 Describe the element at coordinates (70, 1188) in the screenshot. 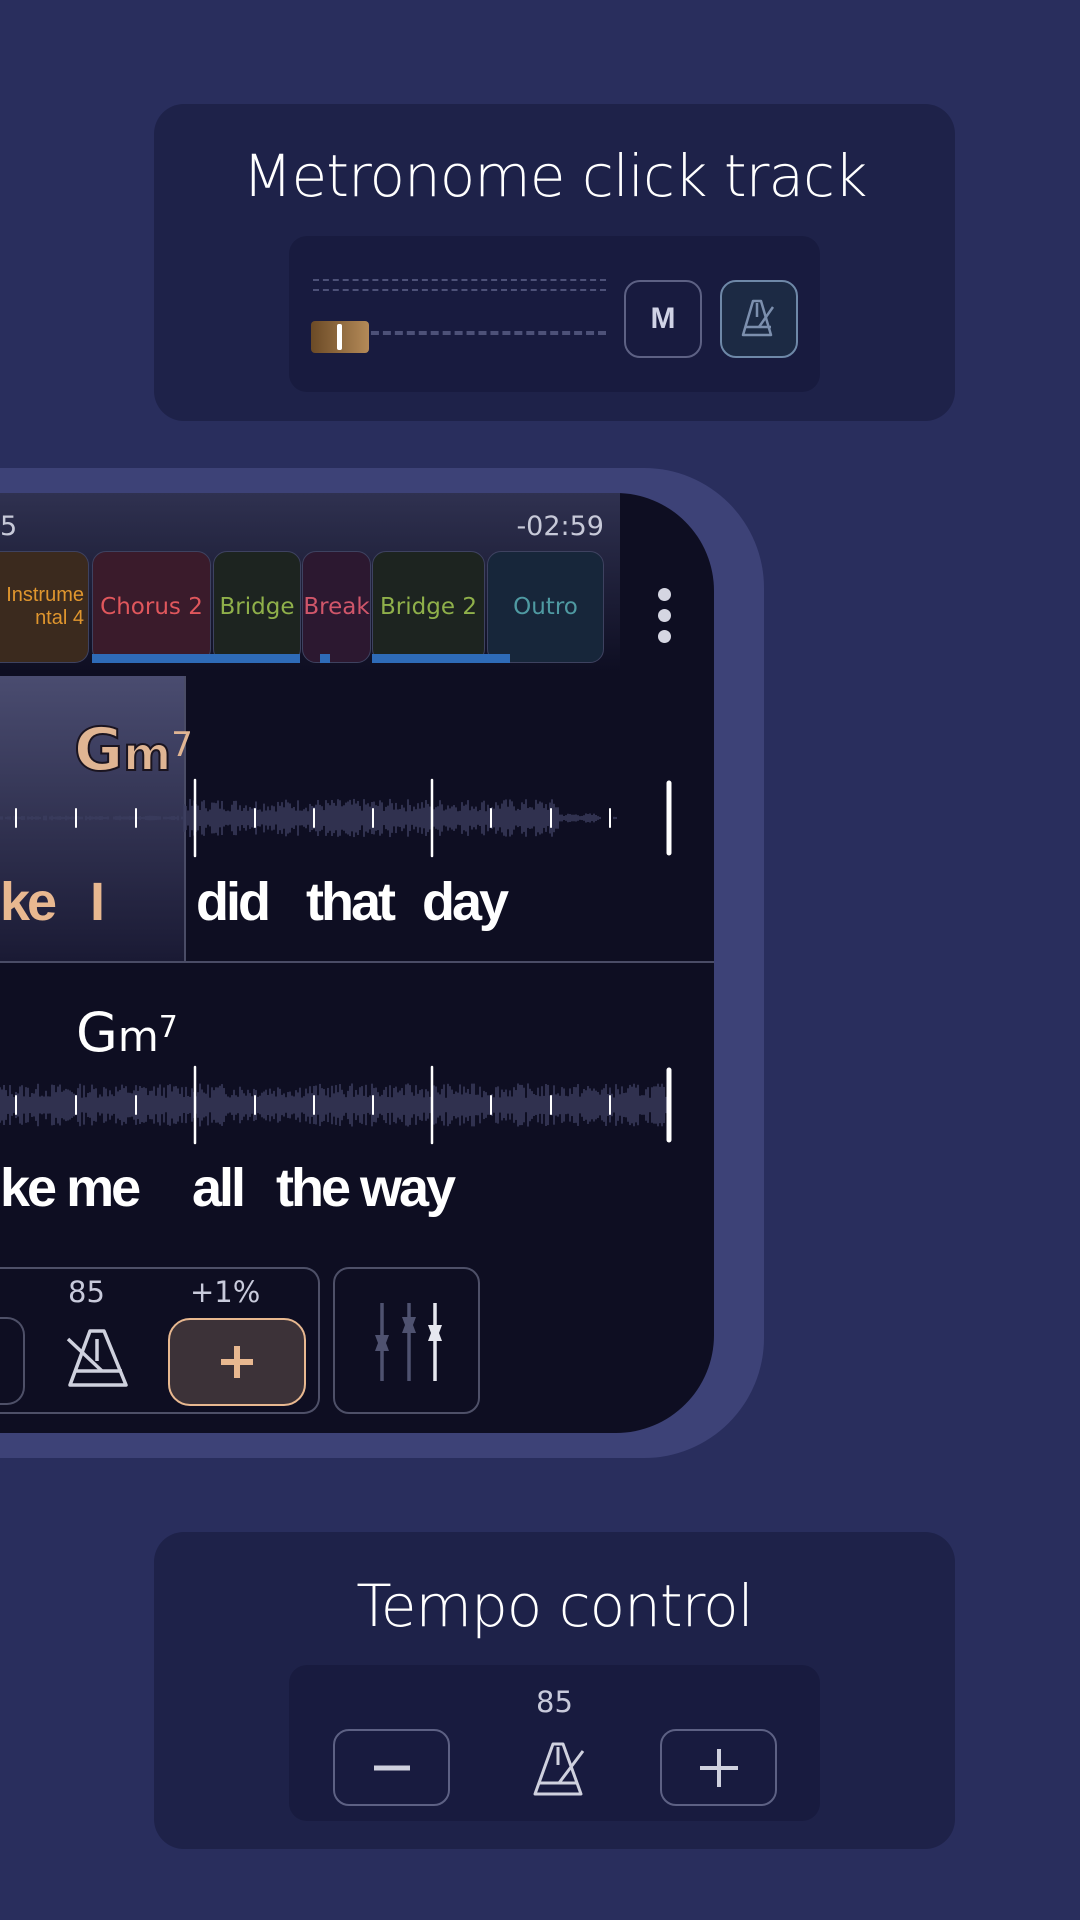

I see `lyric-word: ke me` at that location.